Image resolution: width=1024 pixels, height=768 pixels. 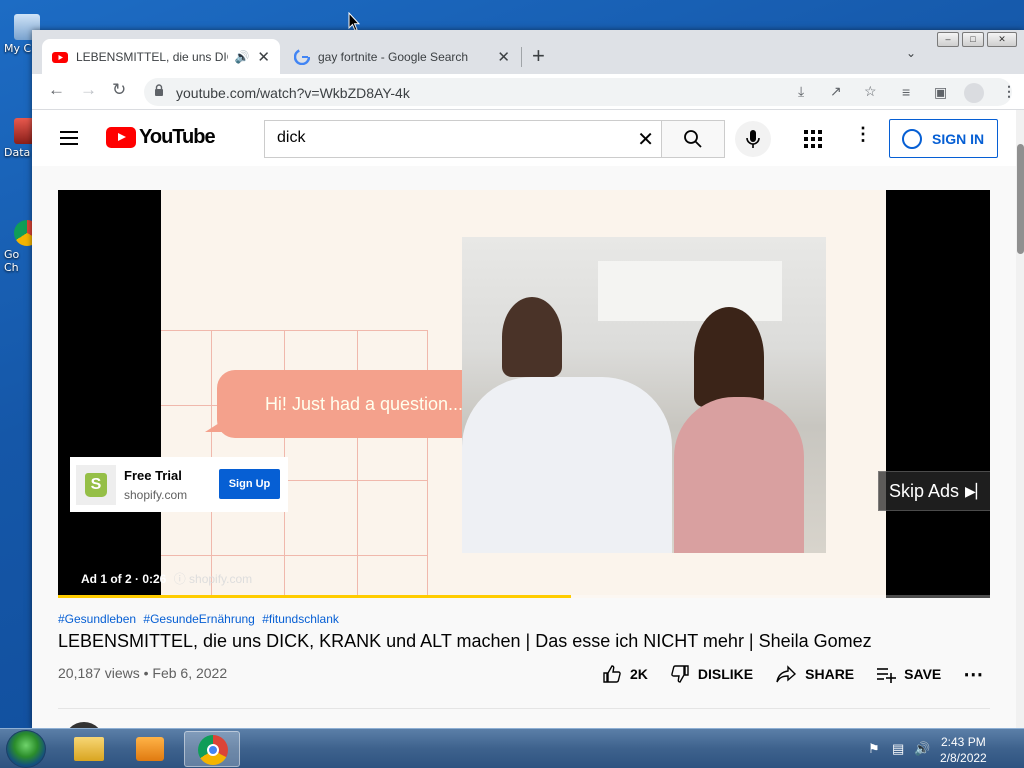 I want to click on media-control-icon: ≡, so click(x=906, y=92).